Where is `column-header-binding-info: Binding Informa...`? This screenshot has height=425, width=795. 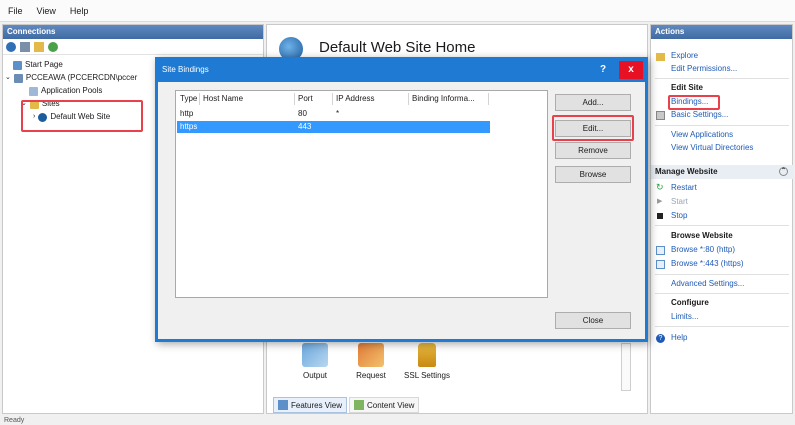
column-header-binding-info: Binding Informa... is located at coordinates (443, 99).